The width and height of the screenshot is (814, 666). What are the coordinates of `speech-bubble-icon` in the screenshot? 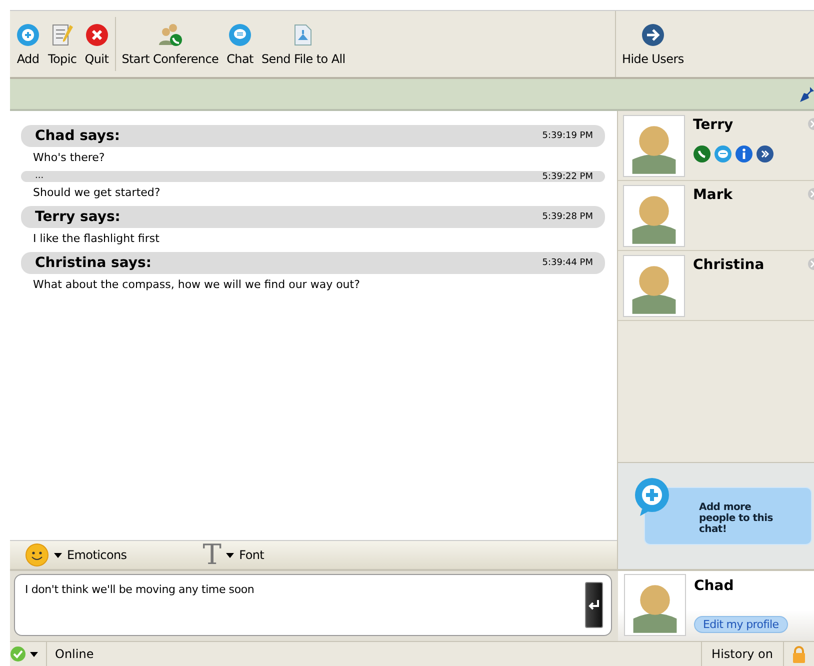 It's located at (240, 34).